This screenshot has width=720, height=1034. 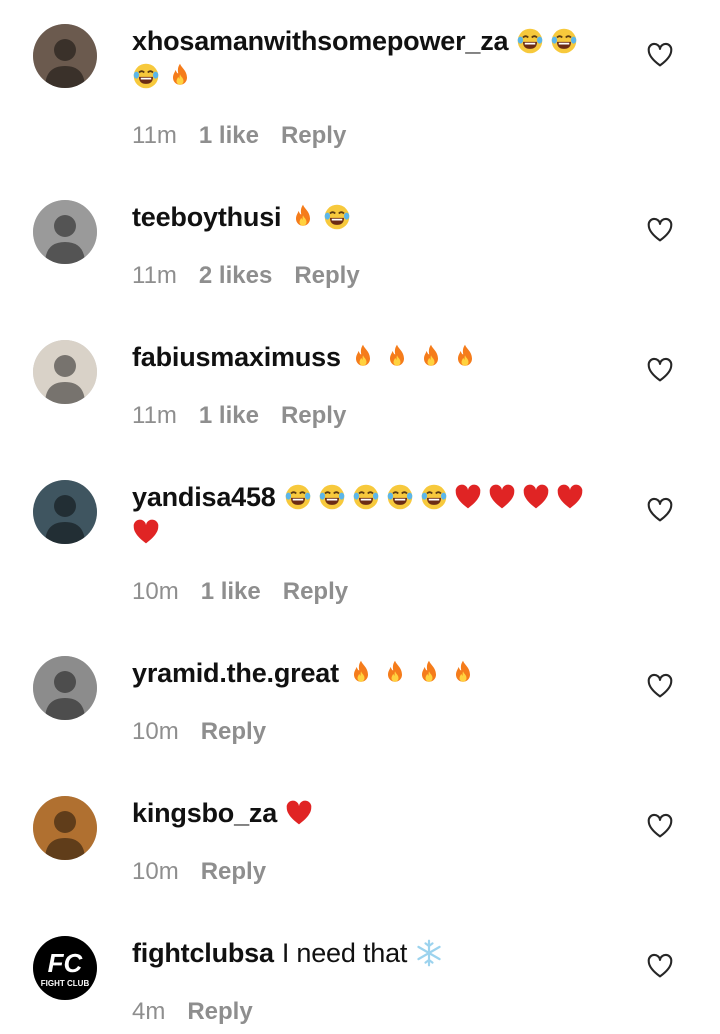 What do you see at coordinates (203, 953) in the screenshot?
I see `comment-username: fightclubsa` at bounding box center [203, 953].